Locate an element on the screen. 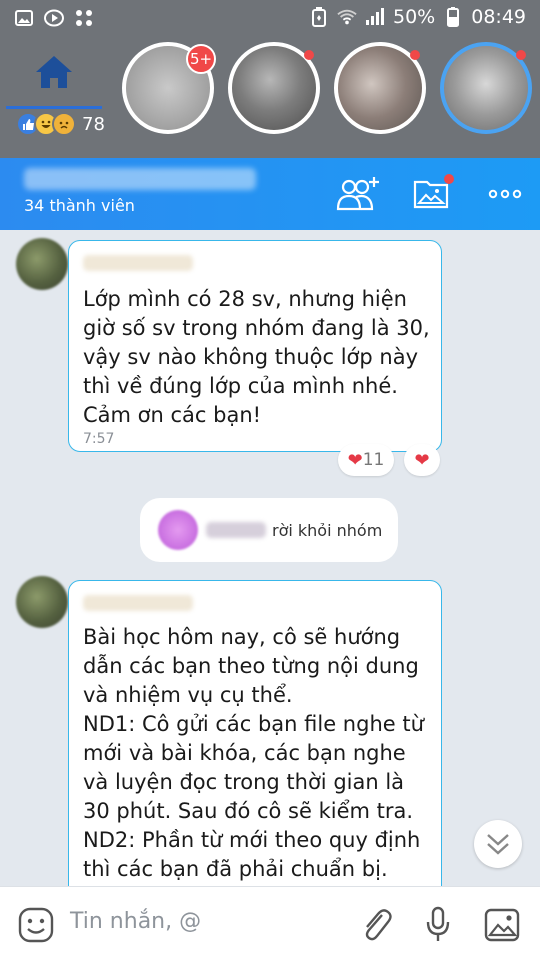  attach-button is located at coordinates (376, 925).